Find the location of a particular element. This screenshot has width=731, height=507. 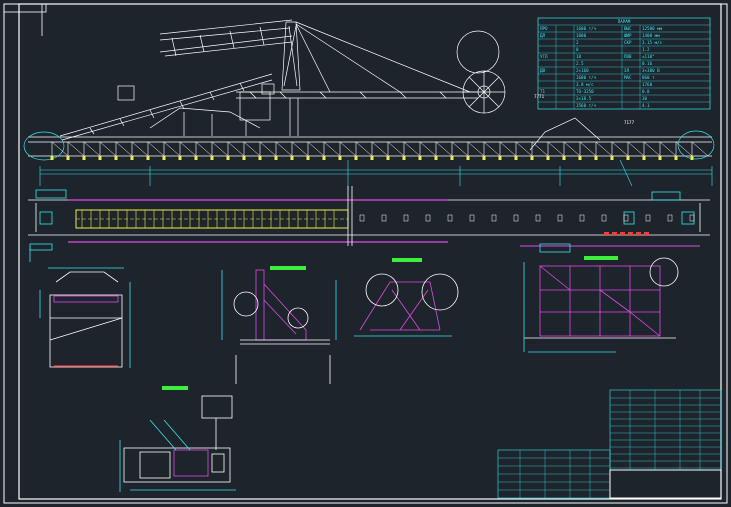

spec-table-cell: 1000 is located at coordinates (581, 35).